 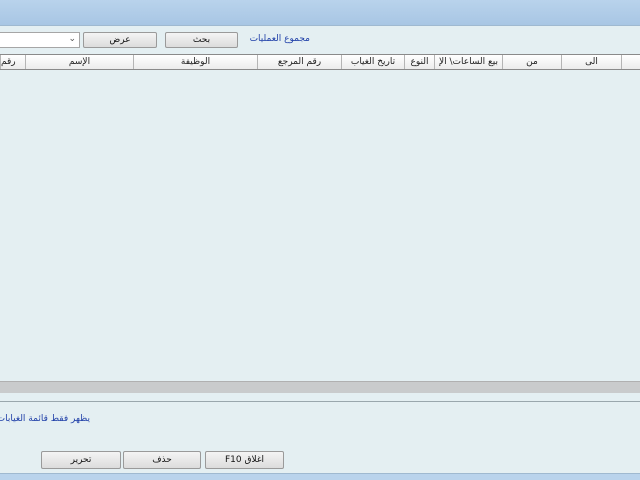 I want to click on edit-button: تحرير, so click(x=81, y=460).